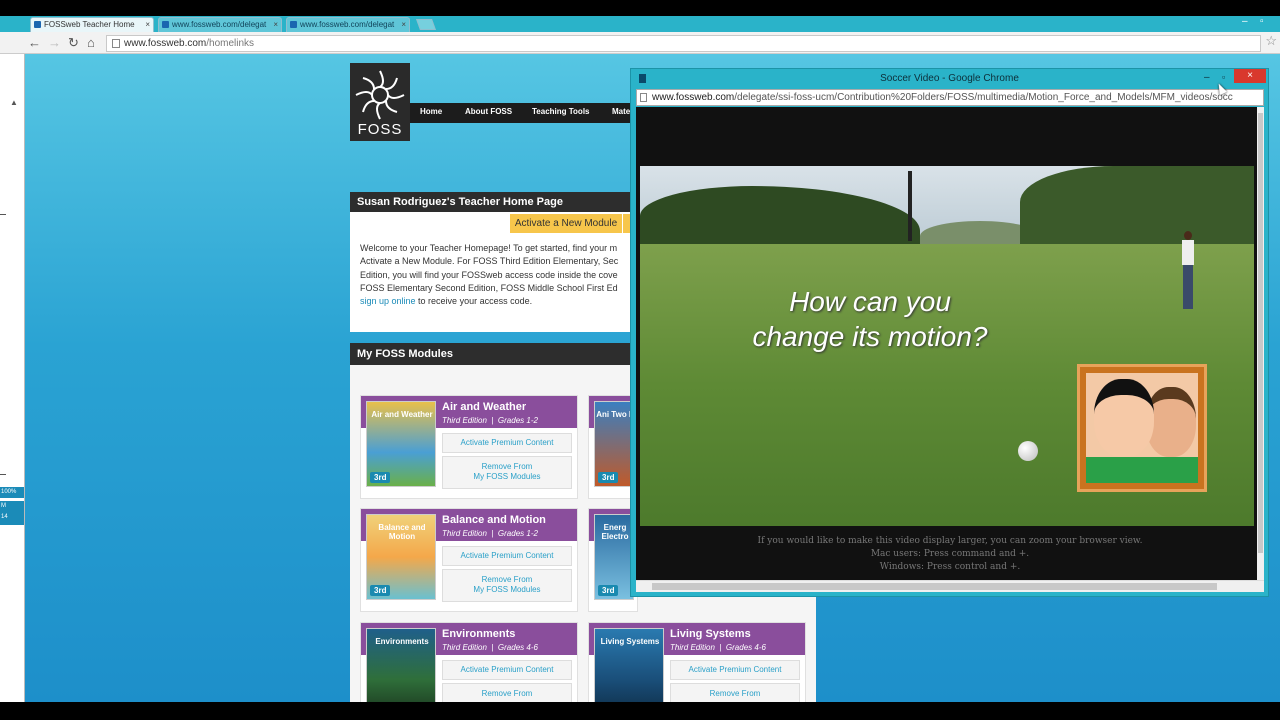 The height and width of the screenshot is (720, 1280). What do you see at coordinates (1245, 21) in the screenshot?
I see `window-minimize-icon: –` at bounding box center [1245, 21].